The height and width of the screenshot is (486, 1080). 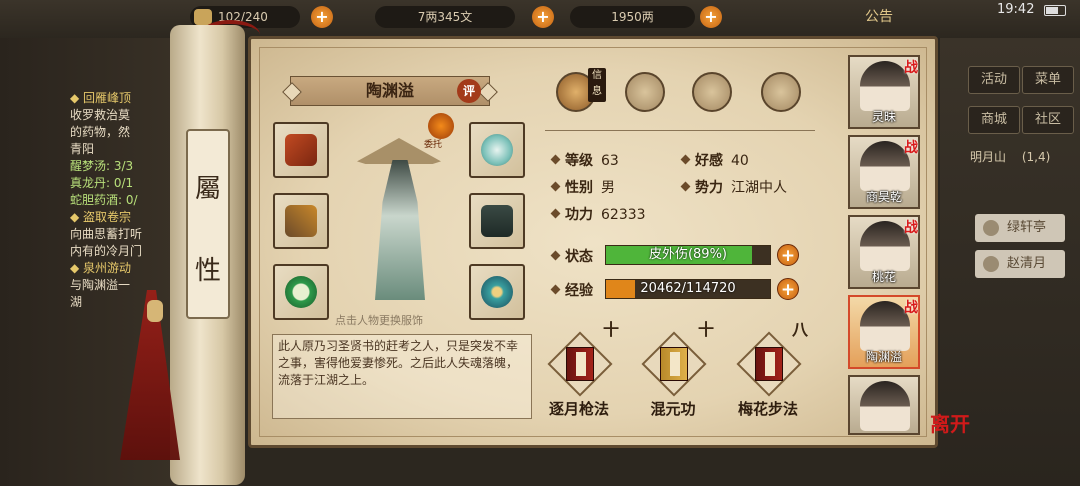 I want to click on bag-icon, so click(x=203, y=17).